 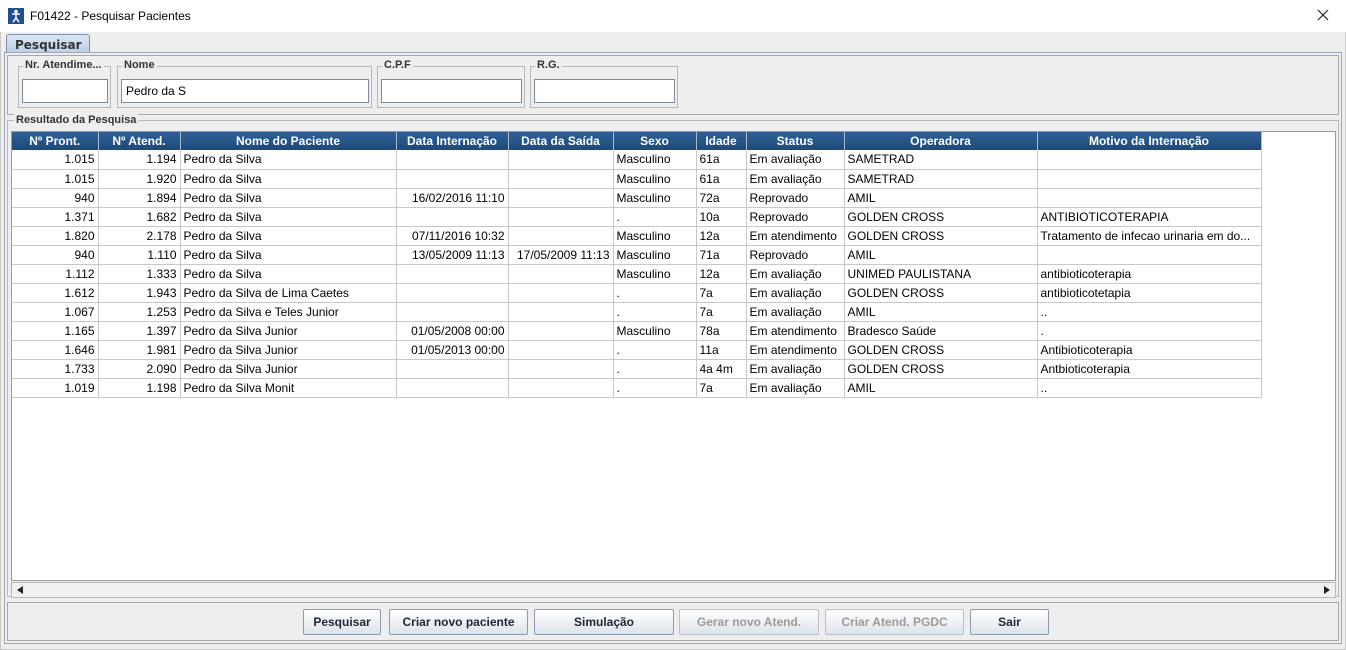 I want to click on column-header-motivo: Motivo da Internação, so click(x=1149, y=141).